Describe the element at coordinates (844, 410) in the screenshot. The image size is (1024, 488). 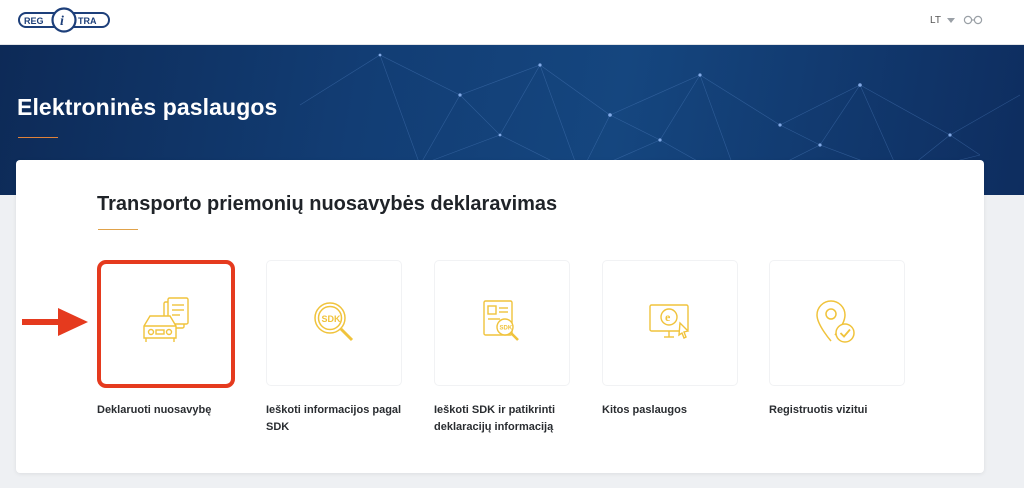
I see `service-label-register-visit: Registruotis vizitui` at that location.